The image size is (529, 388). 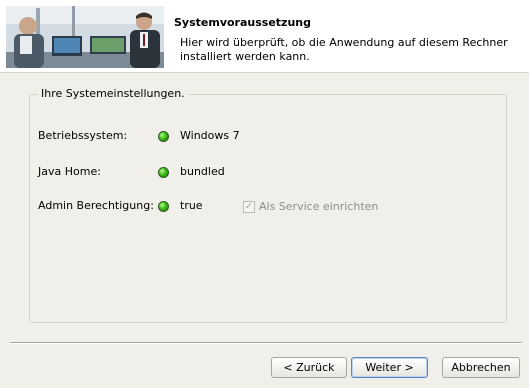 I want to click on java-home-status-icon, so click(x=163, y=172).